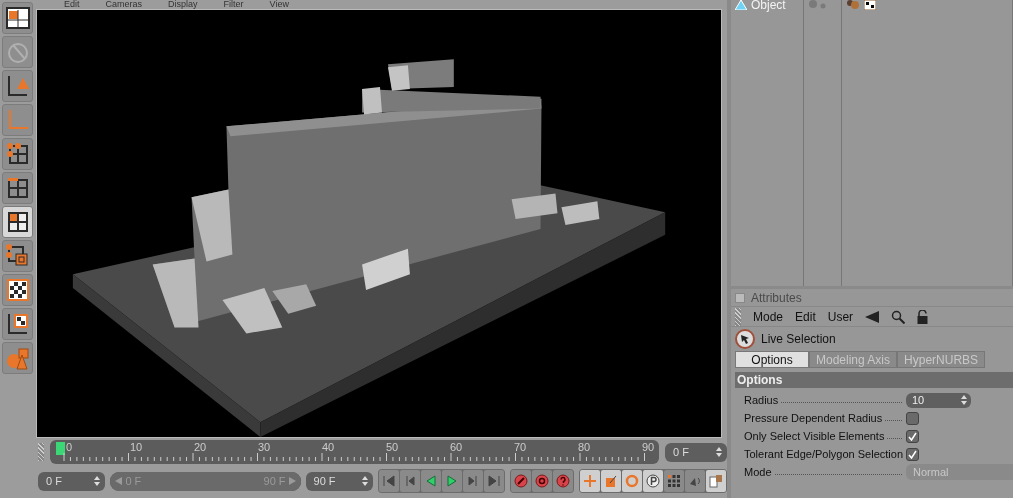  I want to click on autokey-icon, so click(542, 481).